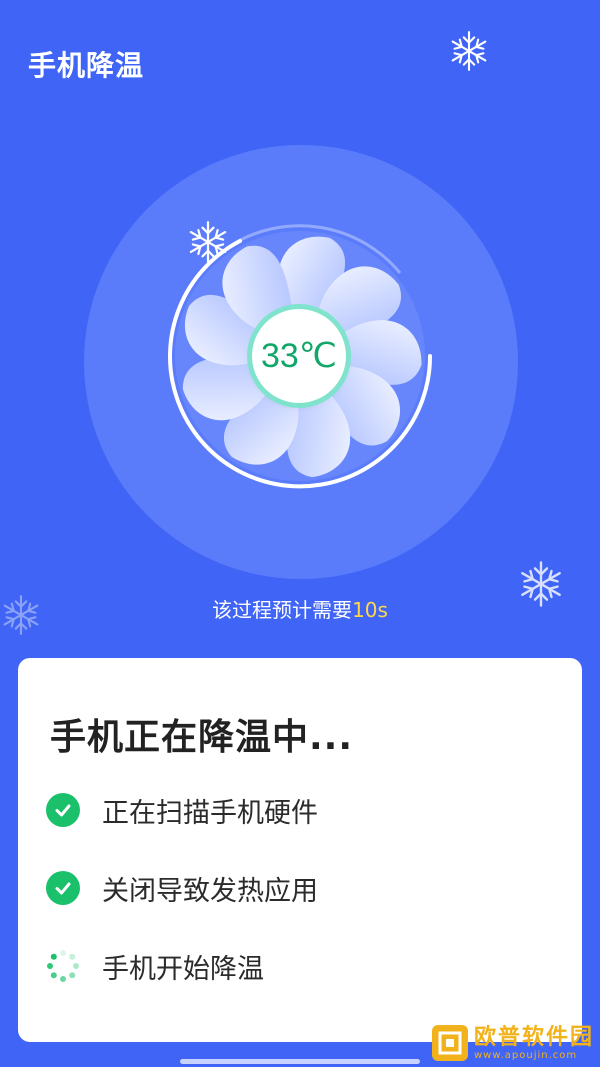 The height and width of the screenshot is (1067, 600). I want to click on watermark-logo-icon, so click(449, 1043).